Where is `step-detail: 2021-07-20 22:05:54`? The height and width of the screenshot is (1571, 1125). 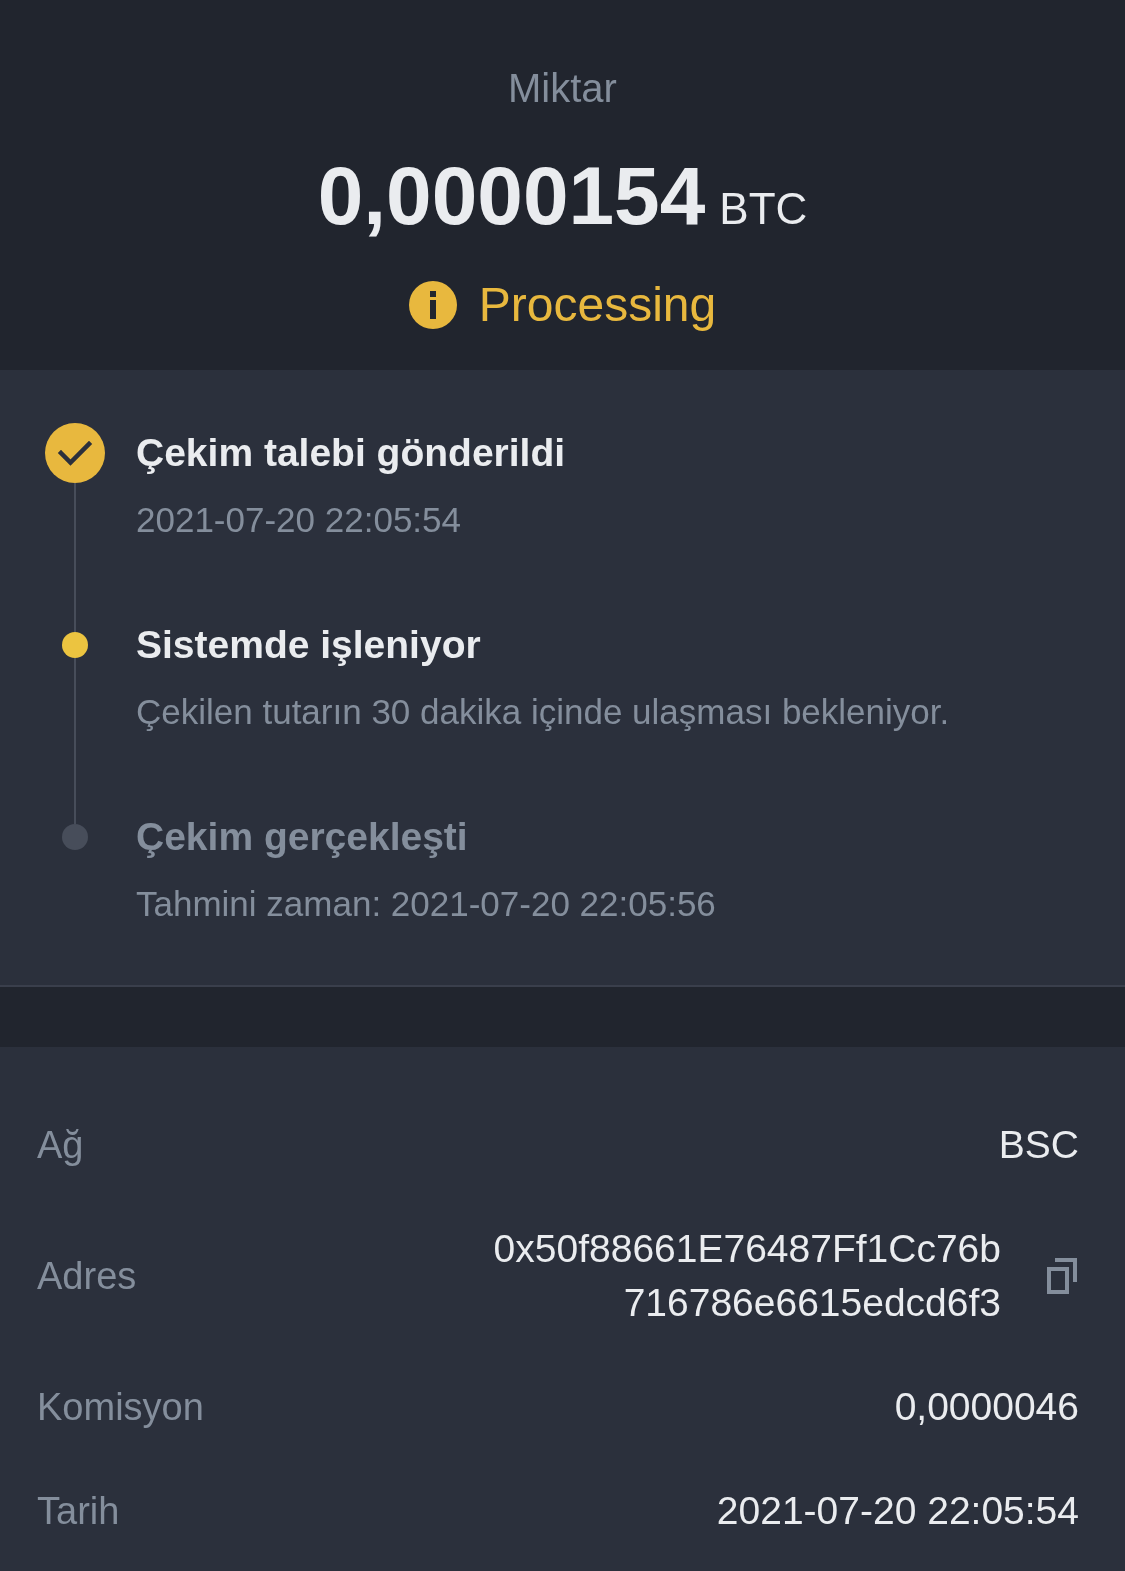
step-detail: 2021-07-20 22:05:54 is located at coordinates (299, 520).